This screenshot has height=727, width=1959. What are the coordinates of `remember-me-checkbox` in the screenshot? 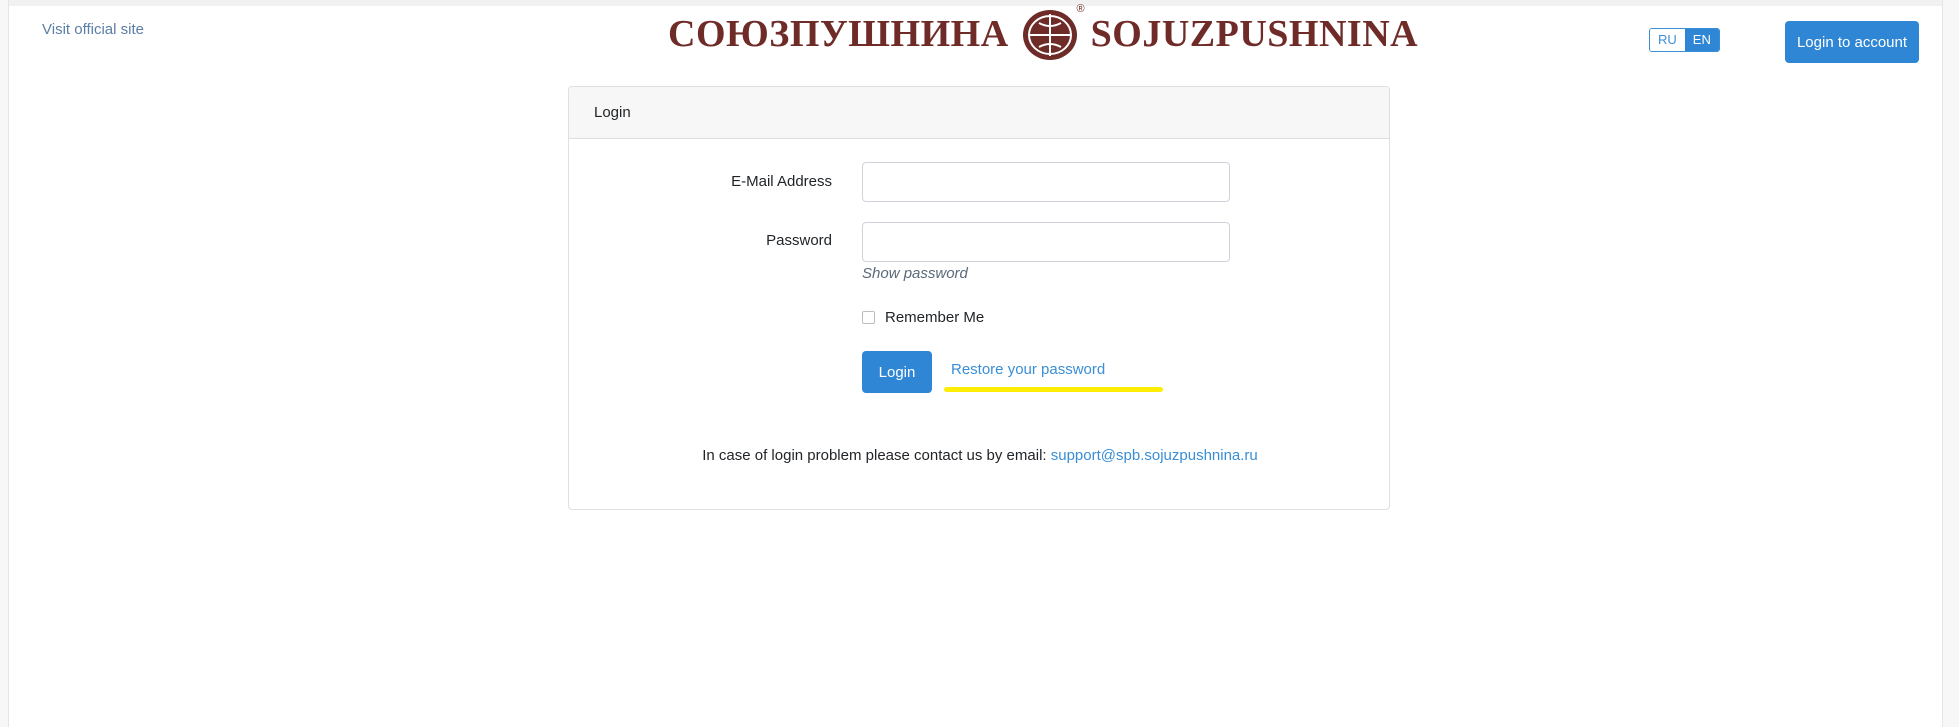 It's located at (868, 317).